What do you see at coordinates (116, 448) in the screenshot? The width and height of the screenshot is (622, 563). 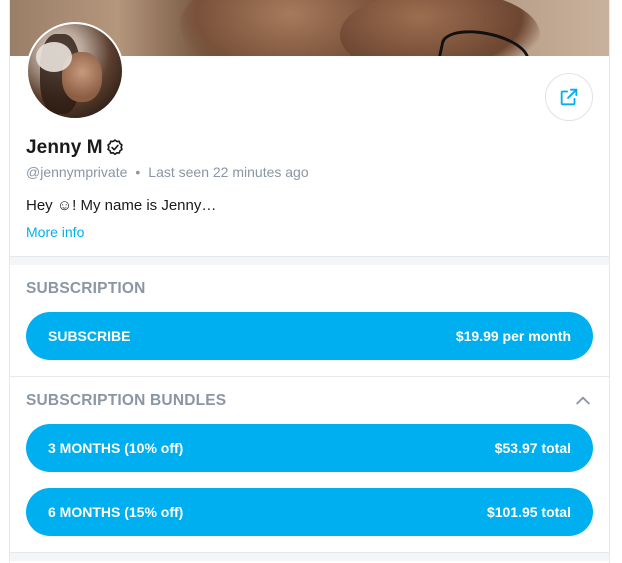 I see `bundle-label: 3 MONTHS (10% off)` at bounding box center [116, 448].